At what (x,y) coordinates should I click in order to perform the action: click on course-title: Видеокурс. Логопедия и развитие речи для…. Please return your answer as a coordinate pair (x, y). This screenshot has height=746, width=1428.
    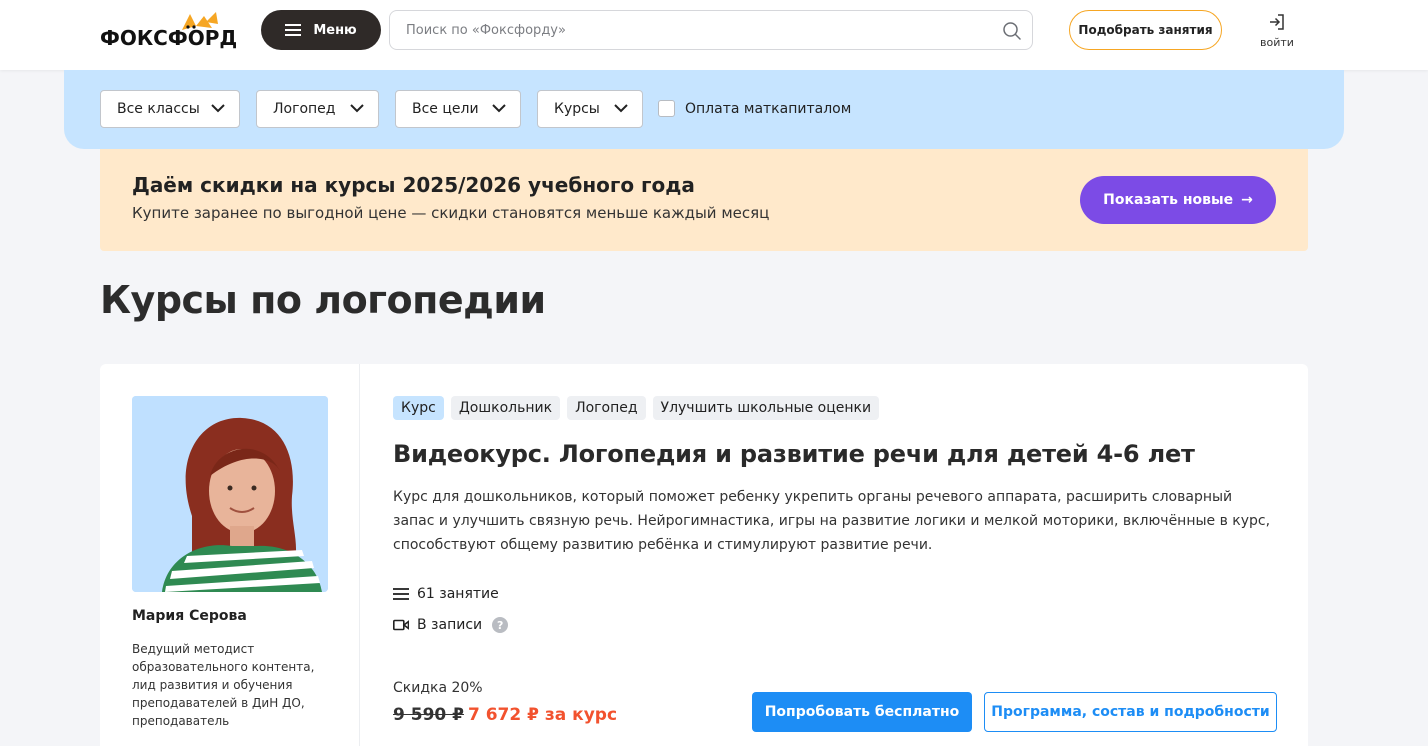
    Looking at the image, I should click on (794, 454).